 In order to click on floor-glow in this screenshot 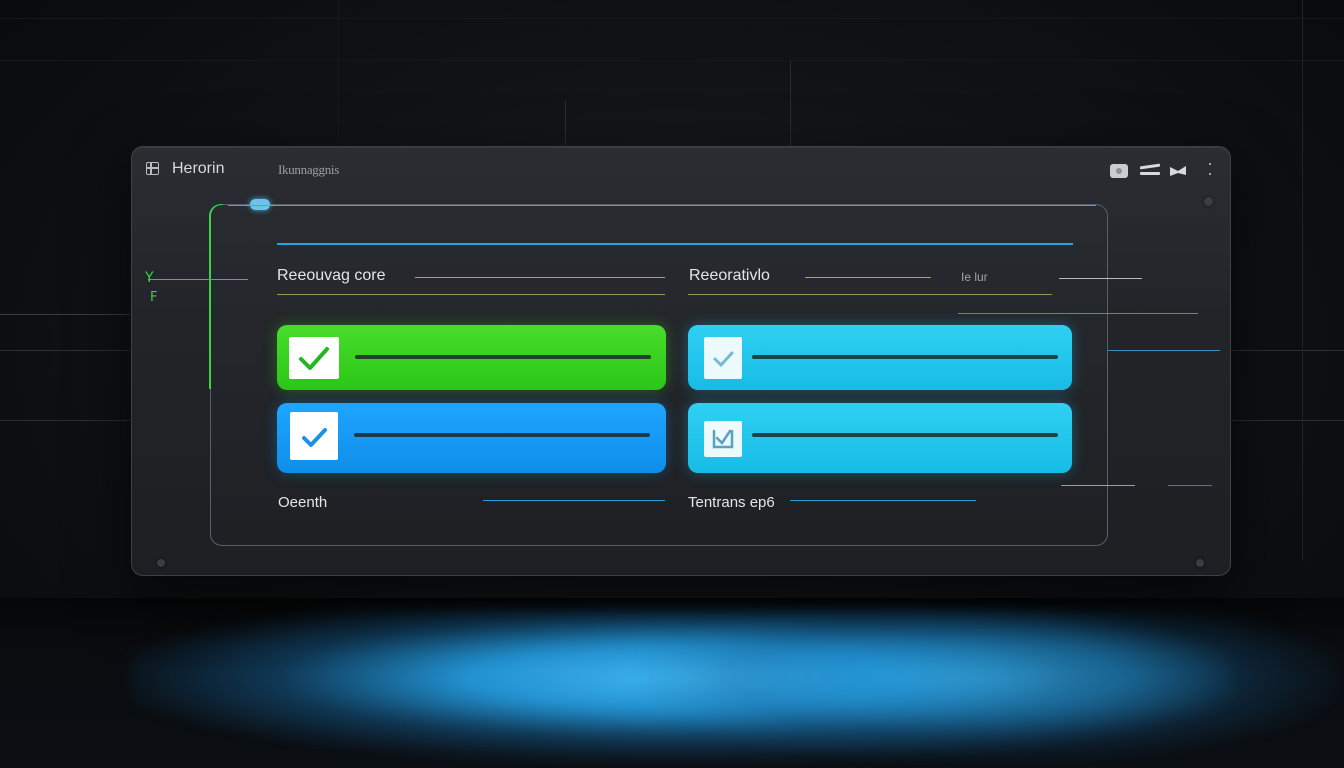, I will do `click(990, 685)`.